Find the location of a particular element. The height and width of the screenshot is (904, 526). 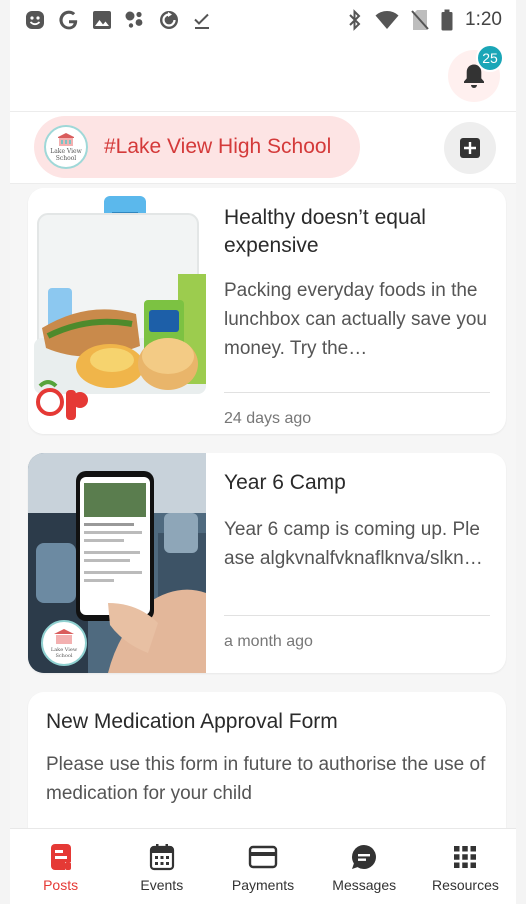

add-school-button is located at coordinates (470, 148).